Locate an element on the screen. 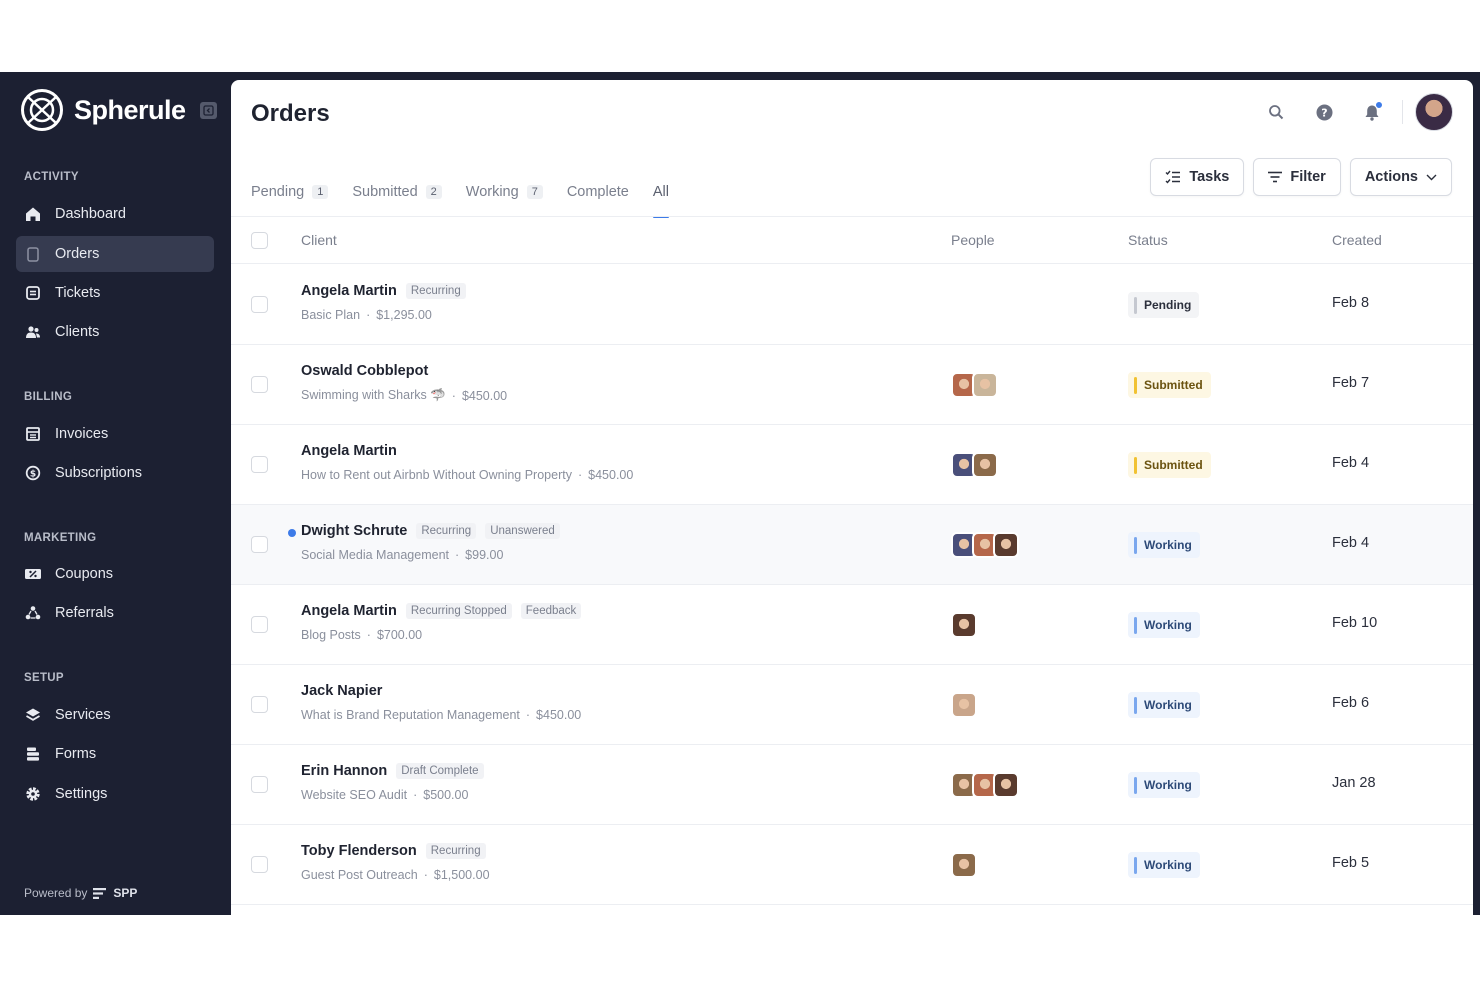 This screenshot has height=987, width=1480. client-line: Toby Flenderson Recurring is located at coordinates (395, 851).